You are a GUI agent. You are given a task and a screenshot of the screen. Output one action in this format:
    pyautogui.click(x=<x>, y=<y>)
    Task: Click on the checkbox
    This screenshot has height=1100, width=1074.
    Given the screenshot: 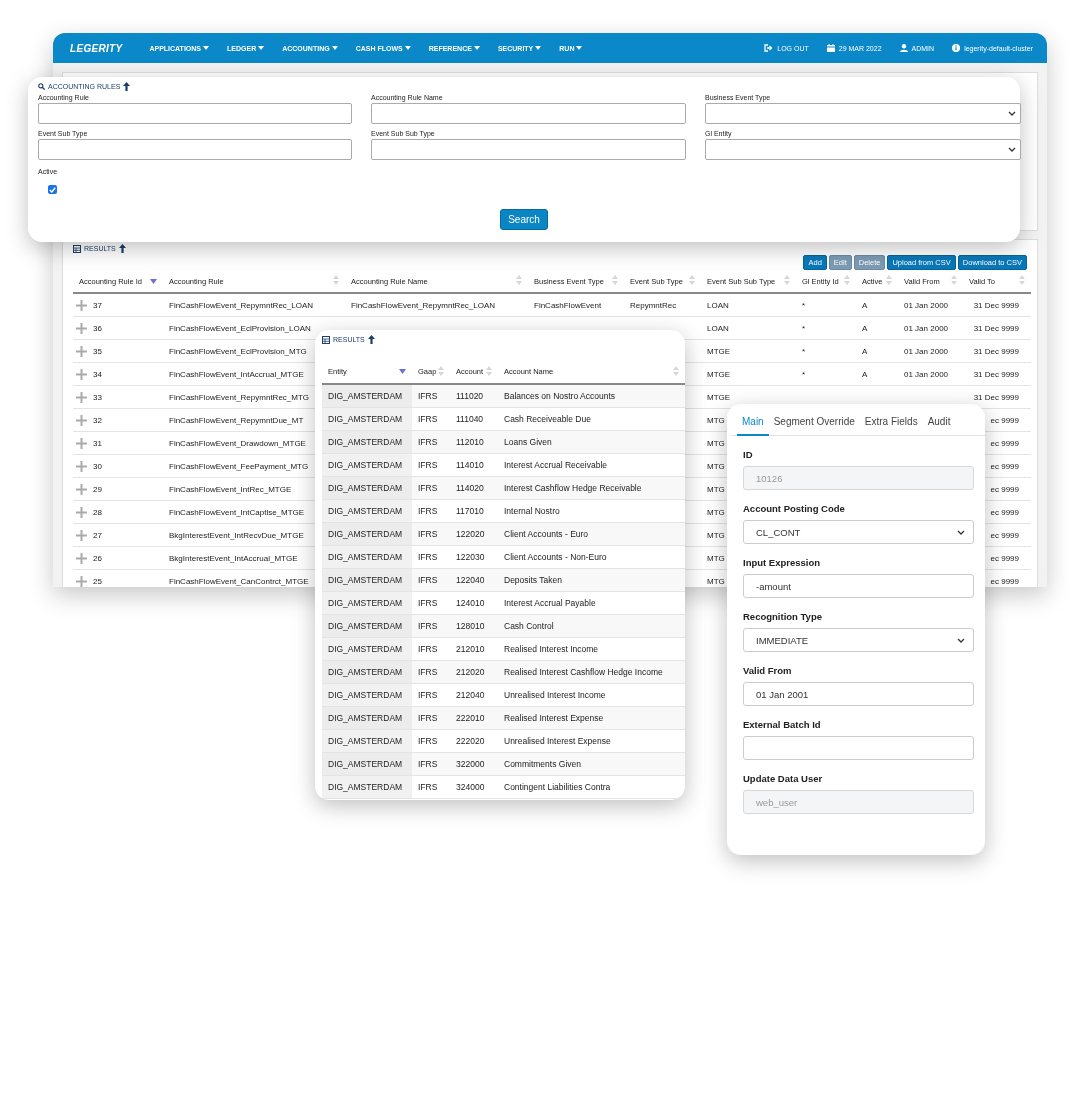 What is the action you would take?
    pyautogui.click(x=52, y=189)
    